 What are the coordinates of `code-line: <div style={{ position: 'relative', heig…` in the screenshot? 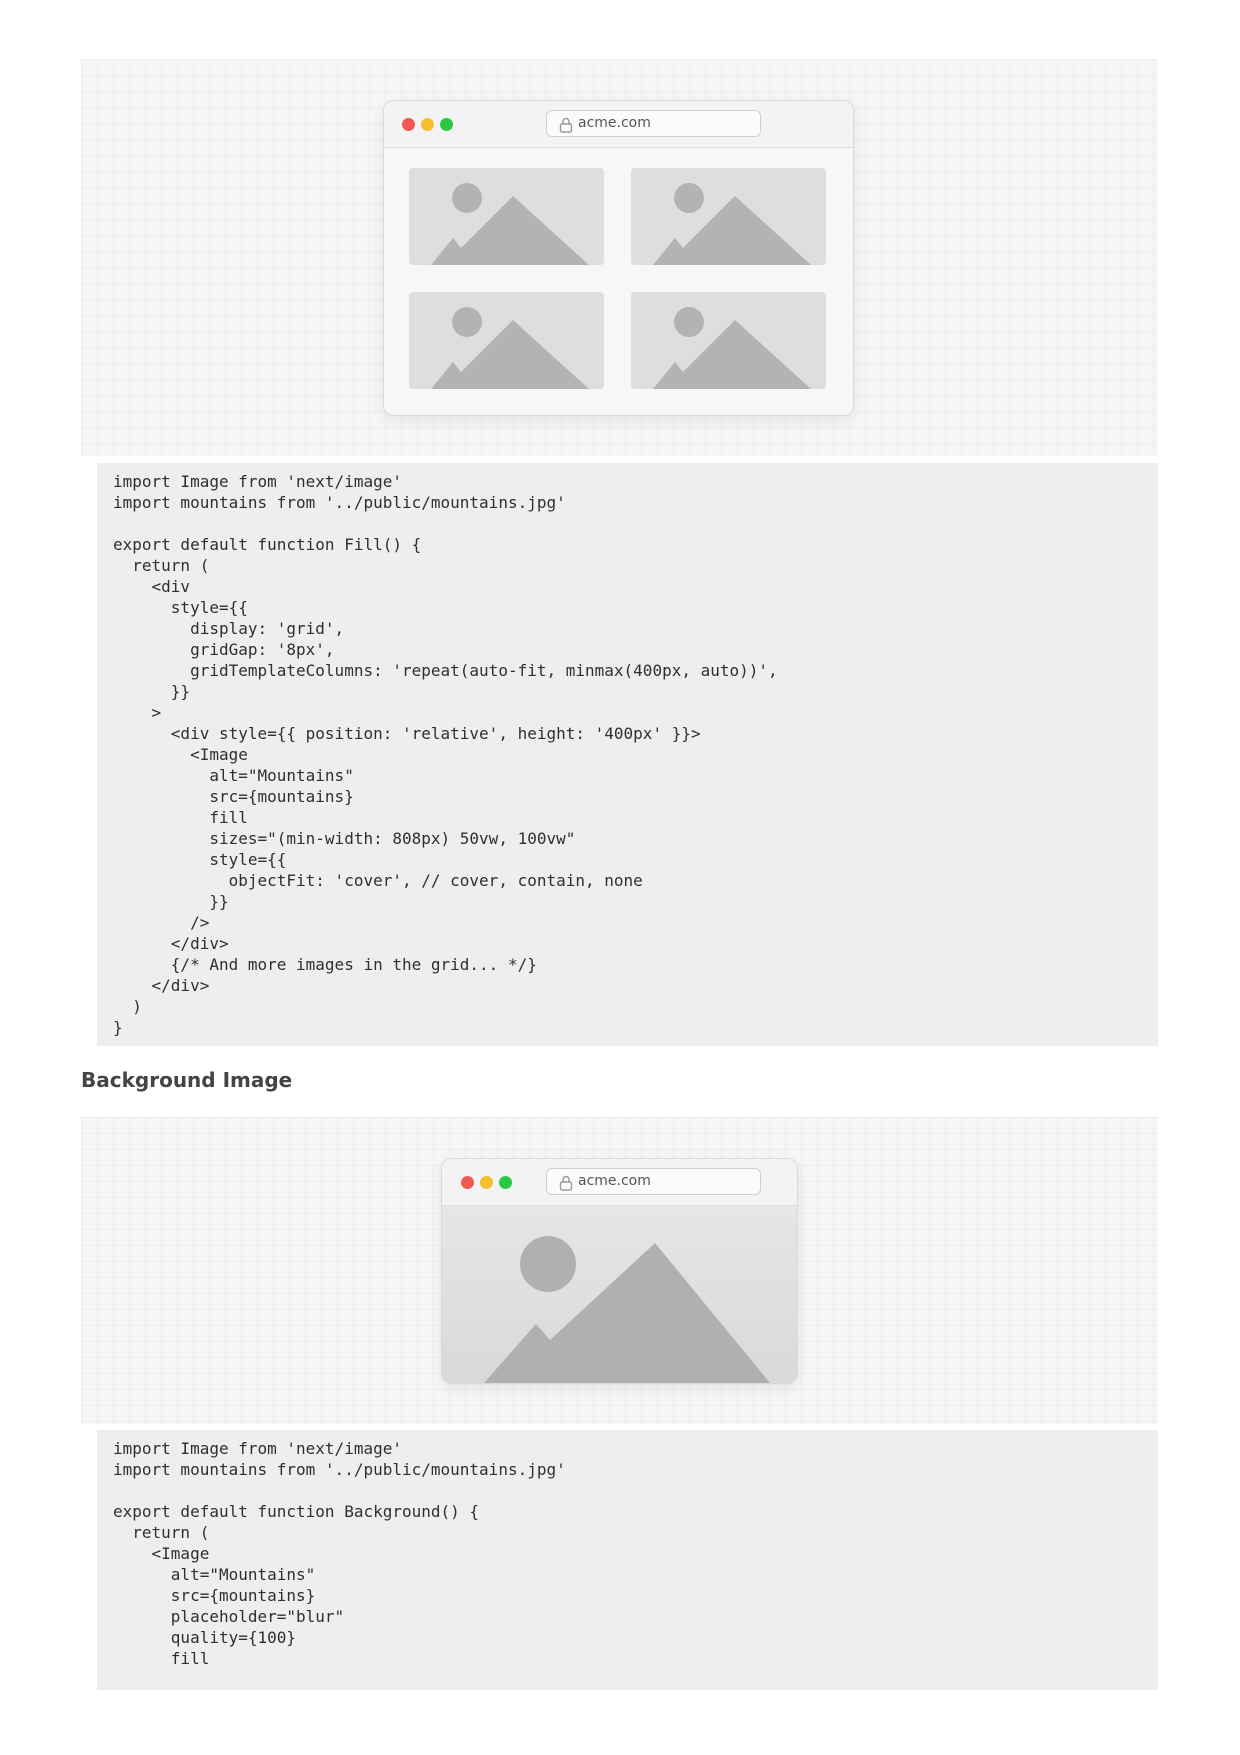 It's located at (407, 733).